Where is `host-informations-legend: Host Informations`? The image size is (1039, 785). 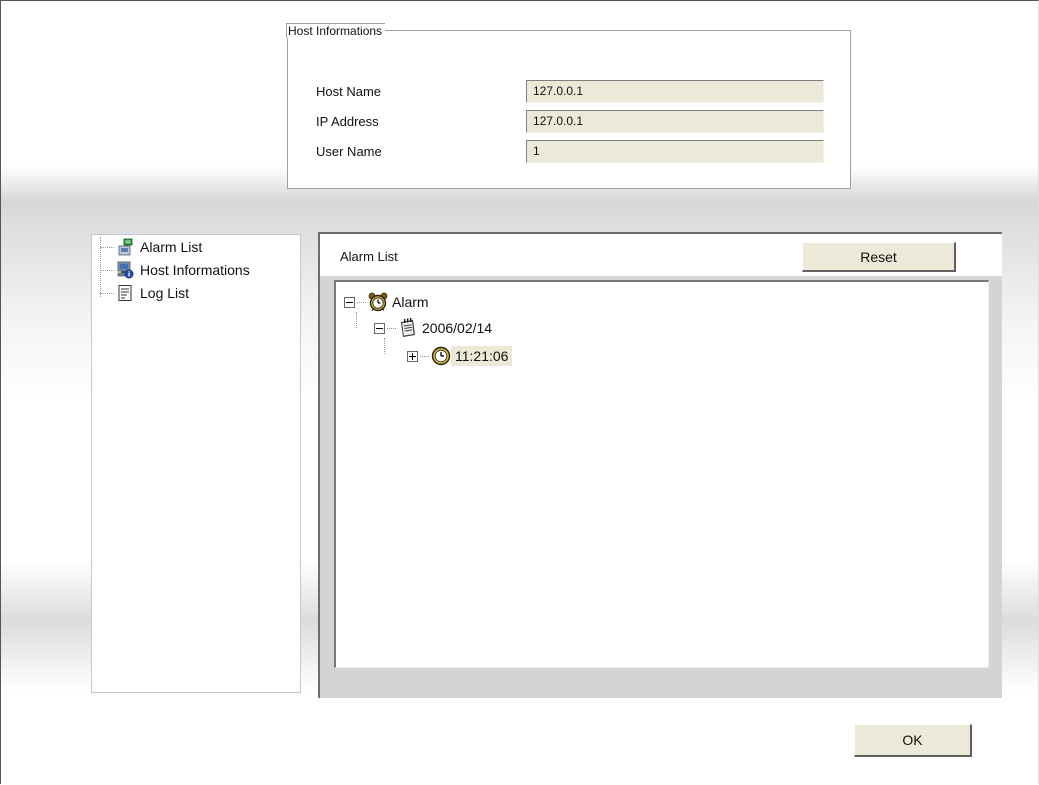
host-informations-legend: Host Informations is located at coordinates (336, 30).